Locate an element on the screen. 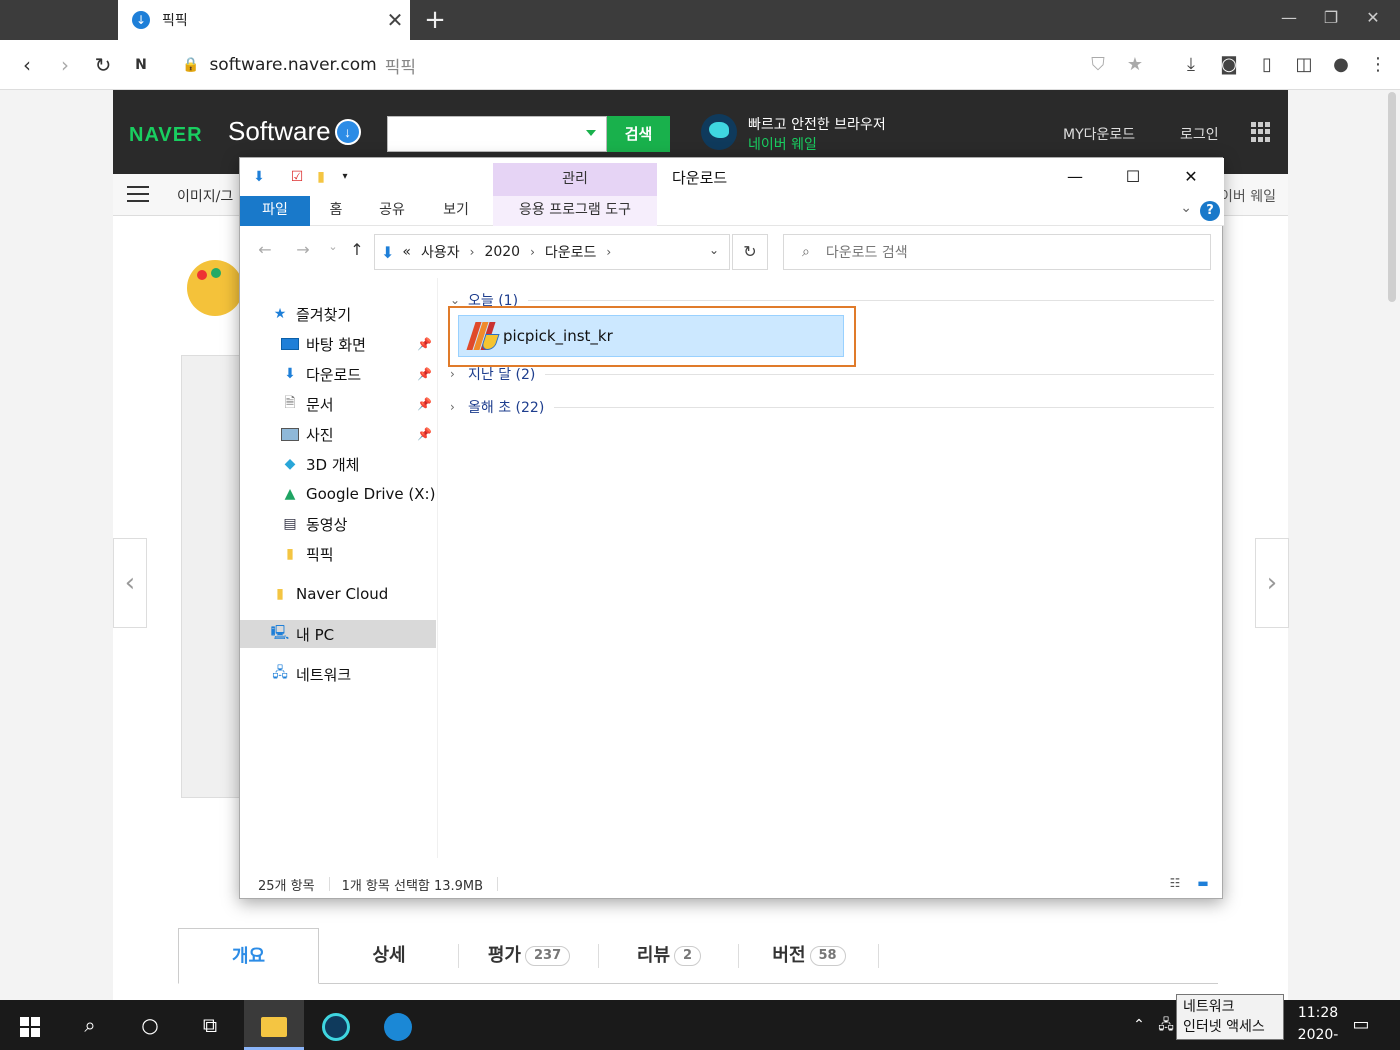  help-icon: ? is located at coordinates (1210, 211).